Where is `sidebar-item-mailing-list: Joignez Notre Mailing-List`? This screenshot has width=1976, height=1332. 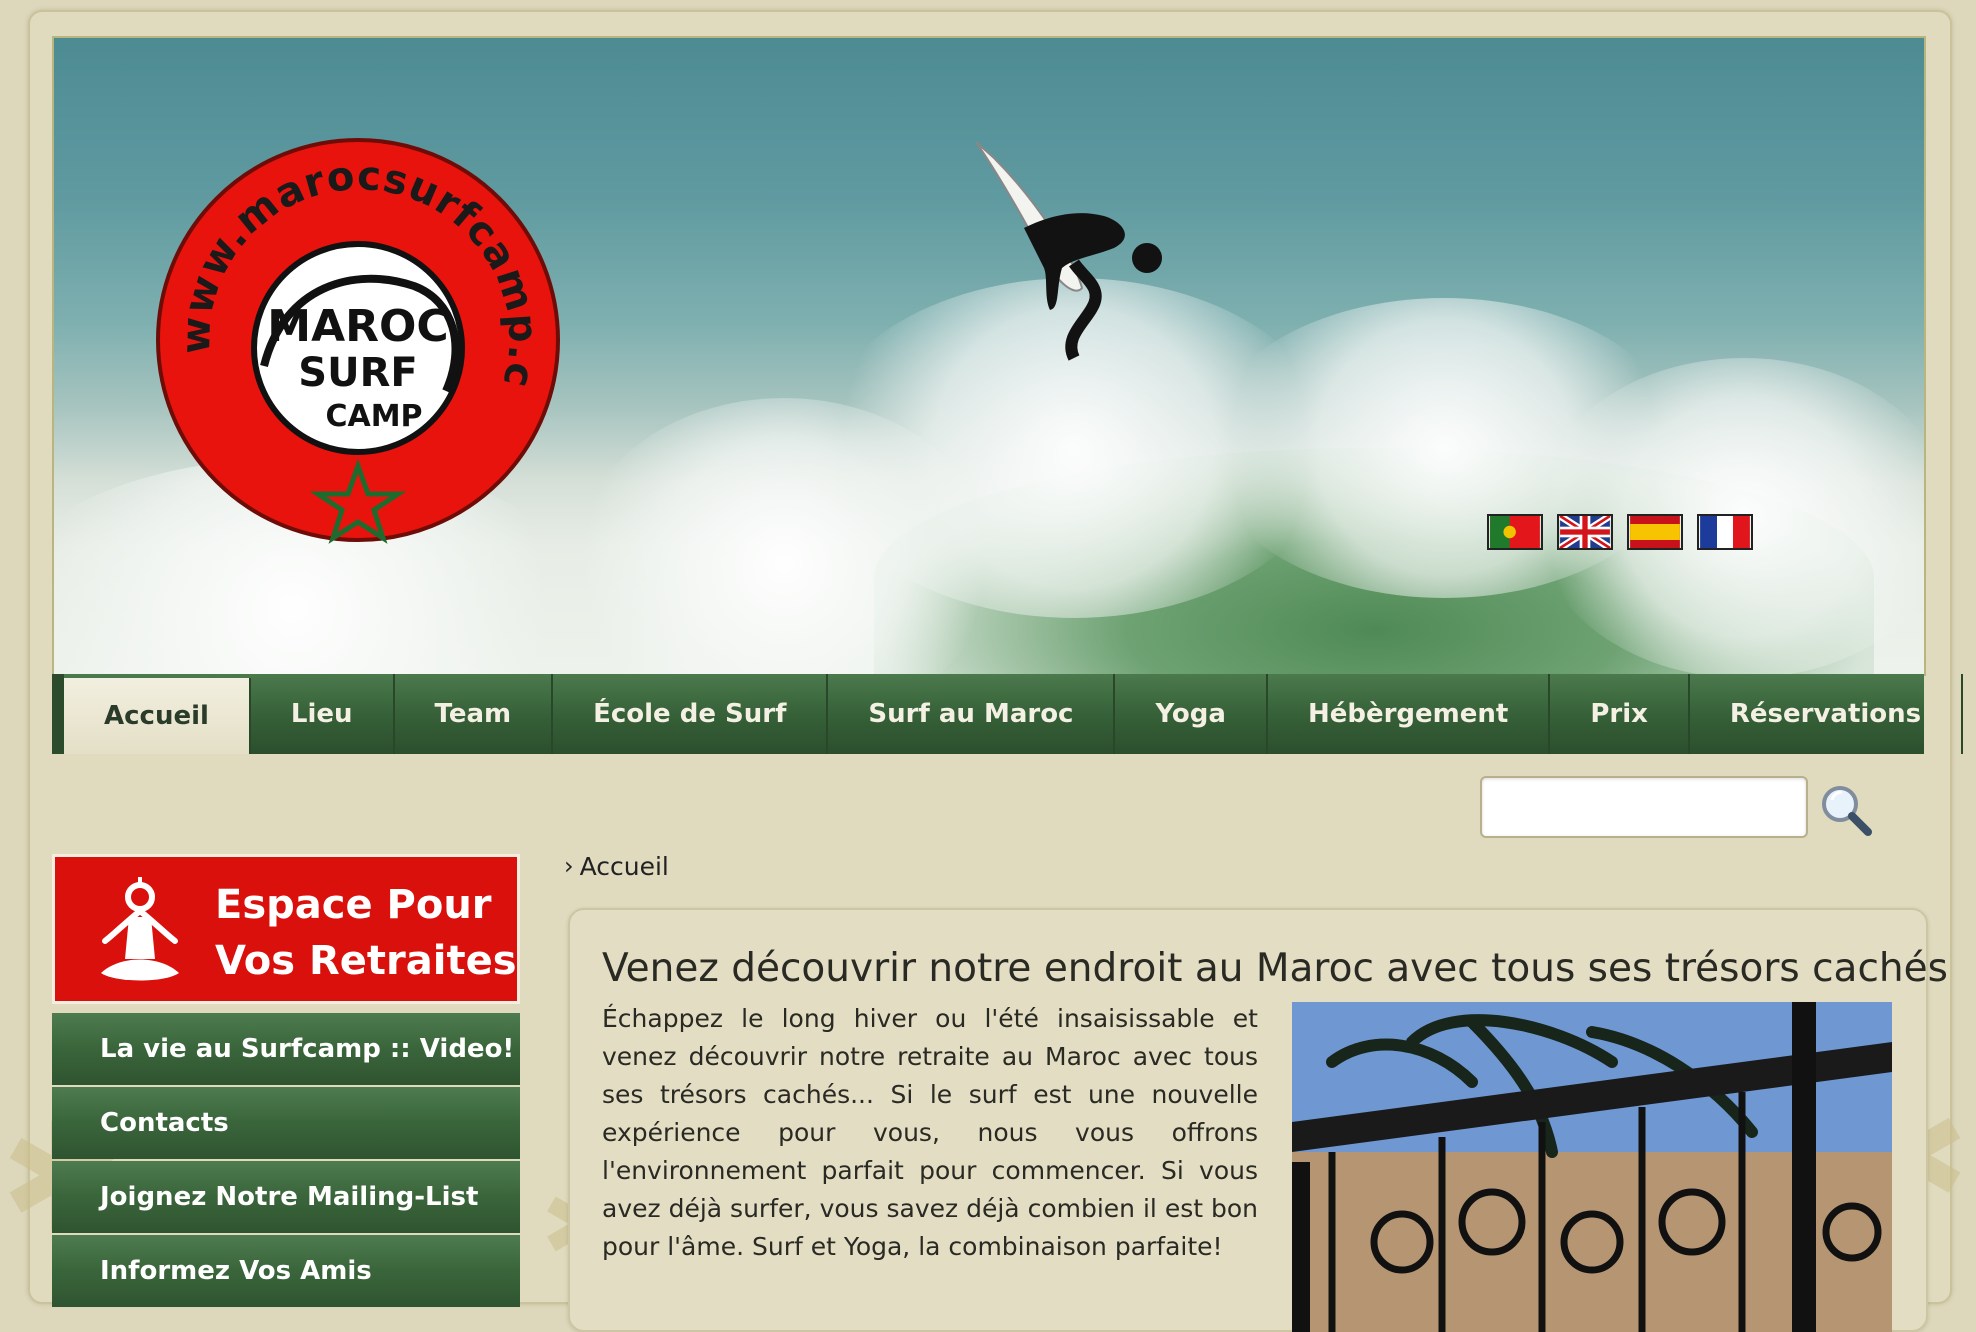 sidebar-item-mailing-list: Joignez Notre Mailing-List is located at coordinates (286, 1197).